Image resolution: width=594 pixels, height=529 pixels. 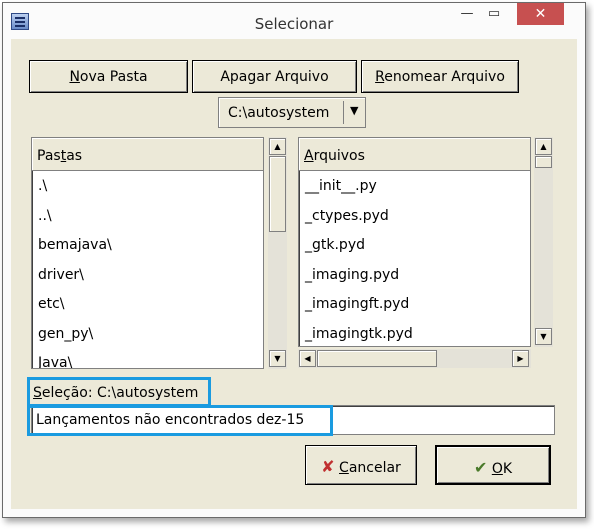 I want to click on cancel-label: ancelar, so click(x=374, y=468).